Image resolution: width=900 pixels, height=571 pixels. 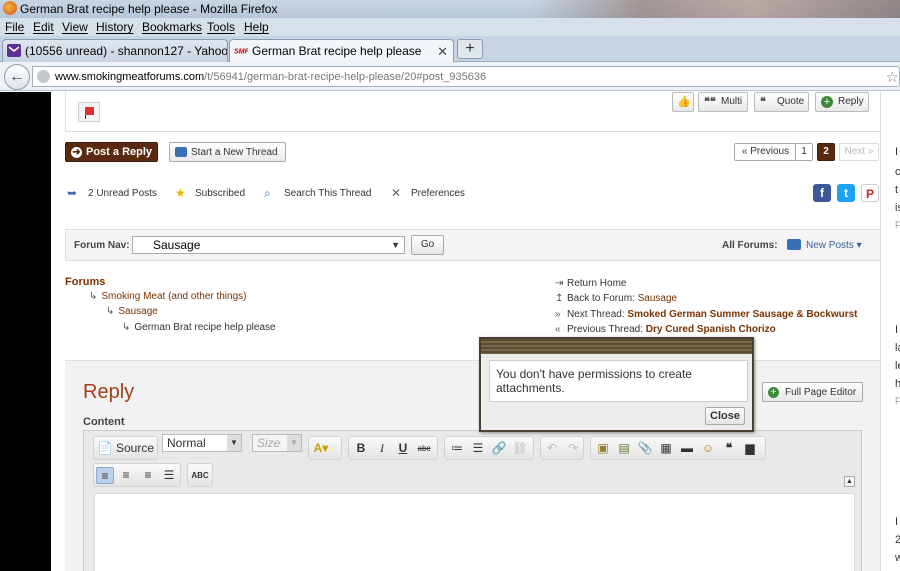 What do you see at coordinates (474, 532) in the screenshot?
I see `editor-text-area` at bounding box center [474, 532].